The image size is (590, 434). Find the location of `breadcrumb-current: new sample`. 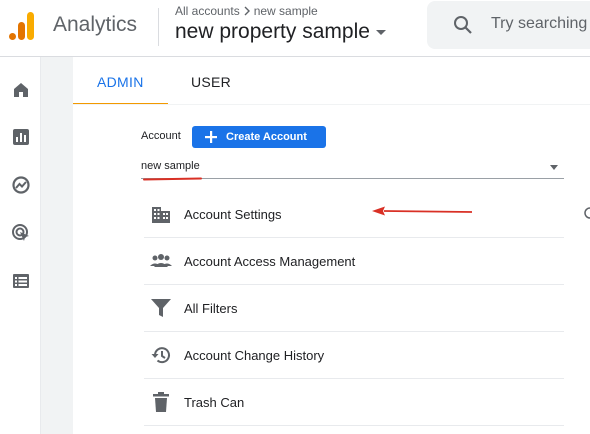

breadcrumb-current: new sample is located at coordinates (286, 11).